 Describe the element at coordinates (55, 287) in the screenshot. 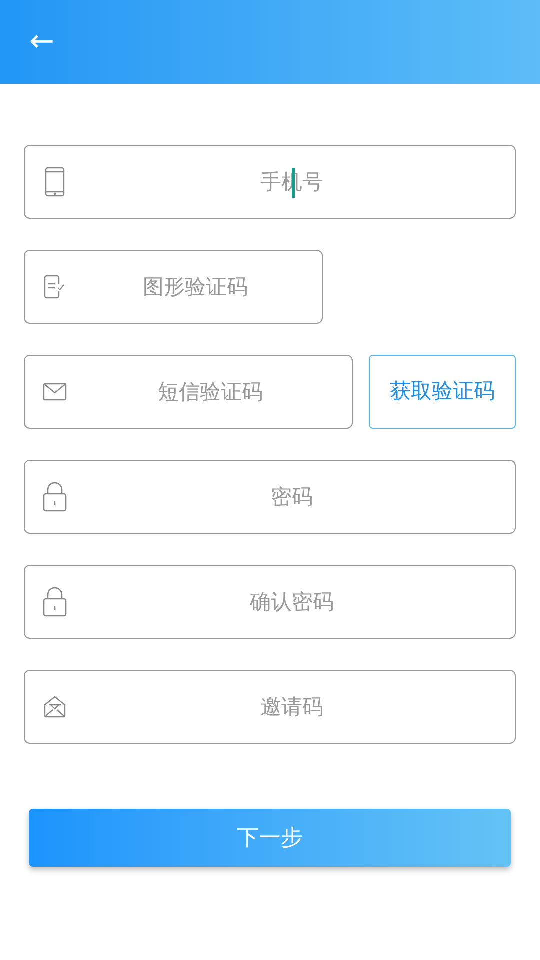

I see `document-check-icon` at that location.